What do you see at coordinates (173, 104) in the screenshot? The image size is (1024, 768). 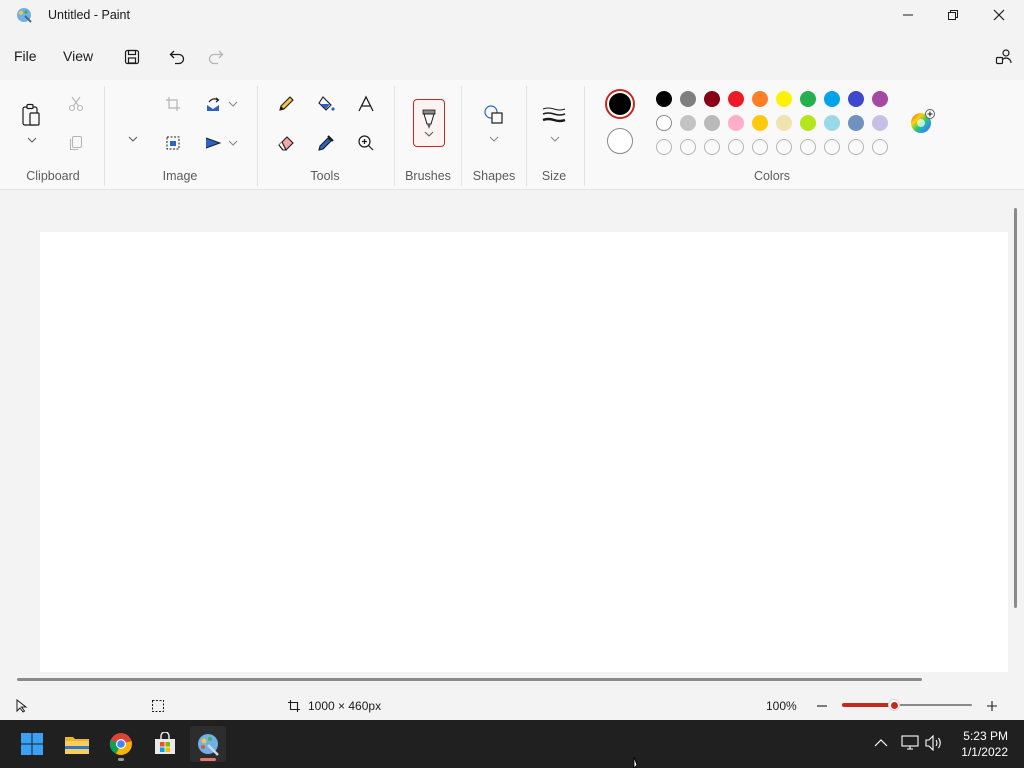 I see `crop-button` at bounding box center [173, 104].